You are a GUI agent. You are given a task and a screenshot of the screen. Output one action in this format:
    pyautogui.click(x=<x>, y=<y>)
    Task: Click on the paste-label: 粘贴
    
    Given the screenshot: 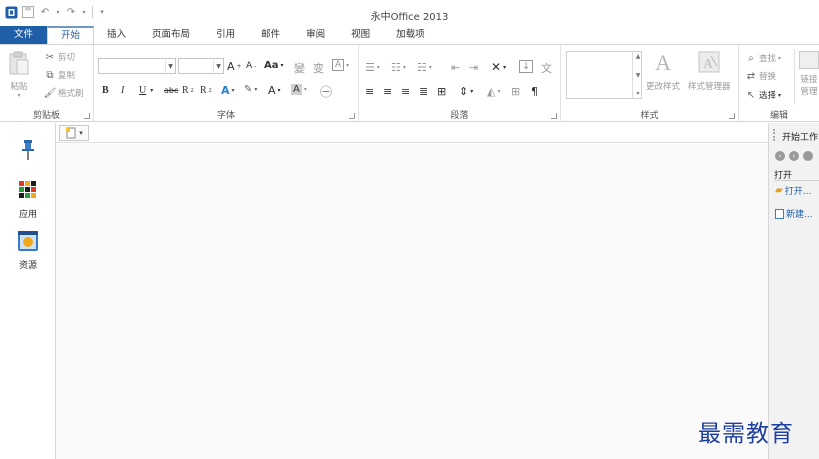 What is the action you would take?
    pyautogui.click(x=19, y=87)
    